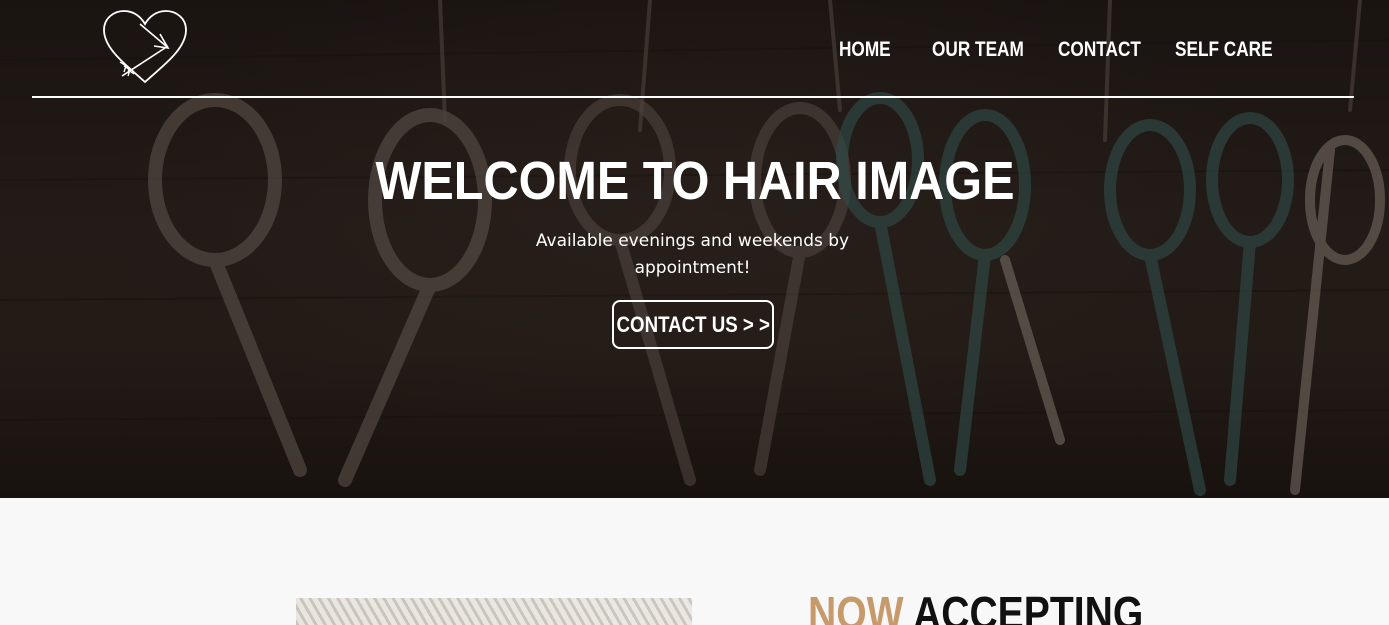 The image size is (1389, 625). Describe the element at coordinates (978, 50) in the screenshot. I see `nav-item-our-team: OUR TEAM` at that location.